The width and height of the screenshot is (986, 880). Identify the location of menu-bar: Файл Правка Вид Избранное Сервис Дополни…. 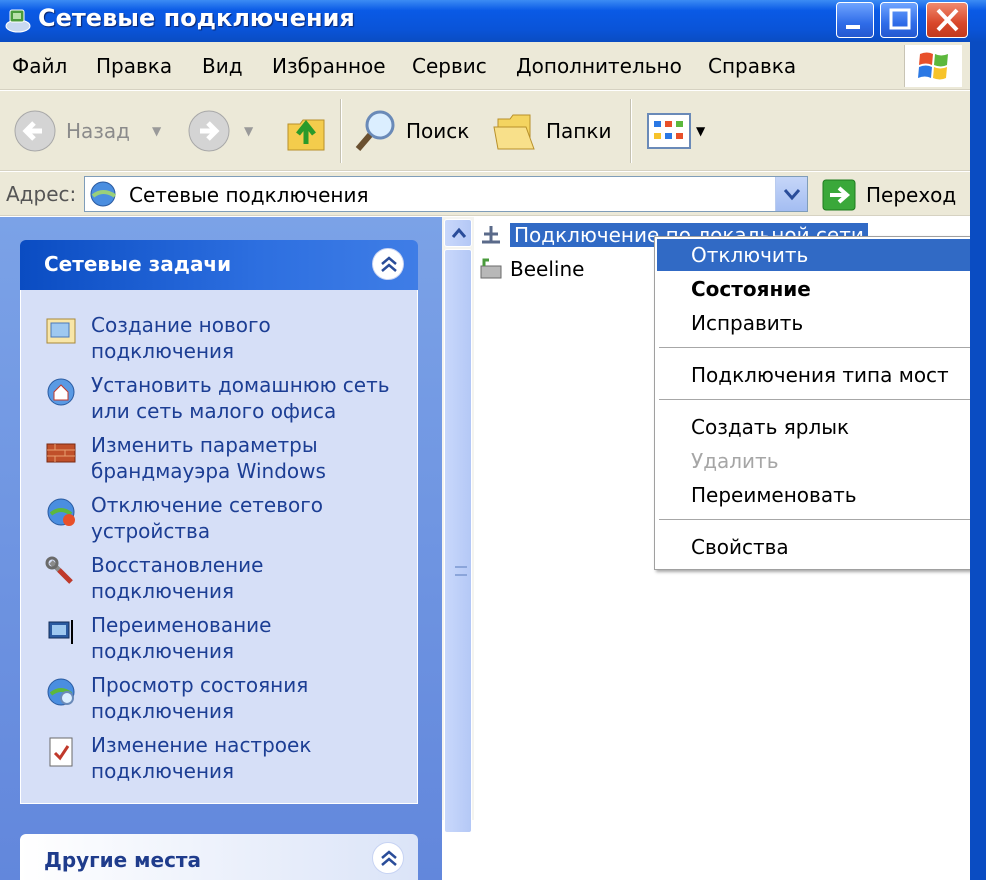
(485, 66).